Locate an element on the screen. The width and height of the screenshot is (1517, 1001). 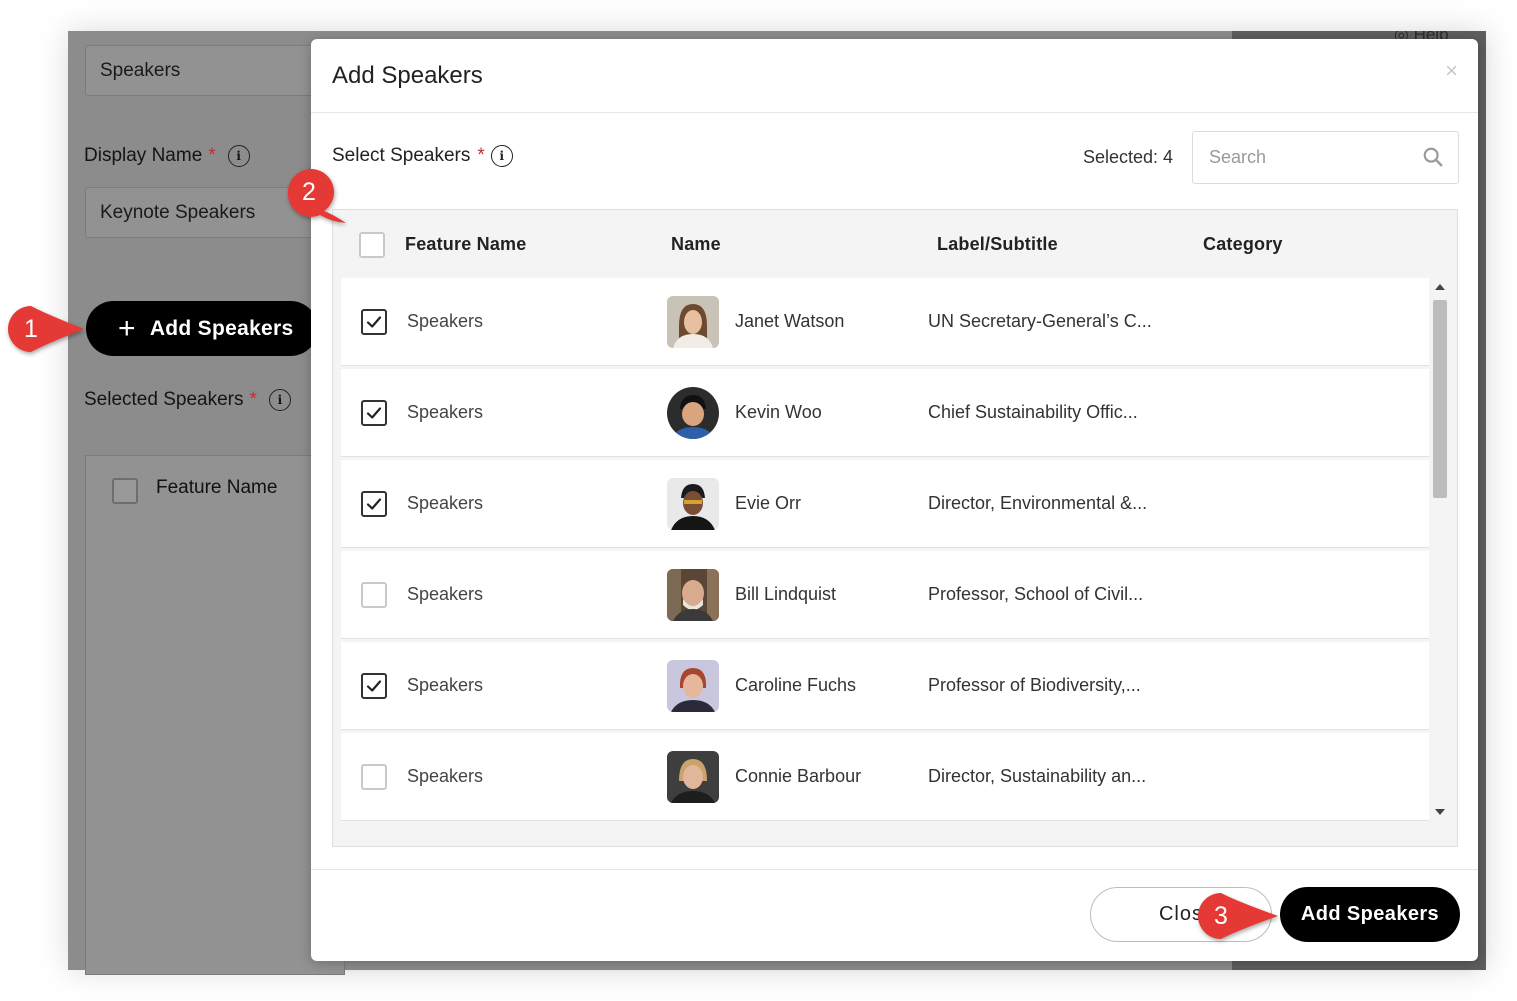
search-box is located at coordinates (1325, 157).